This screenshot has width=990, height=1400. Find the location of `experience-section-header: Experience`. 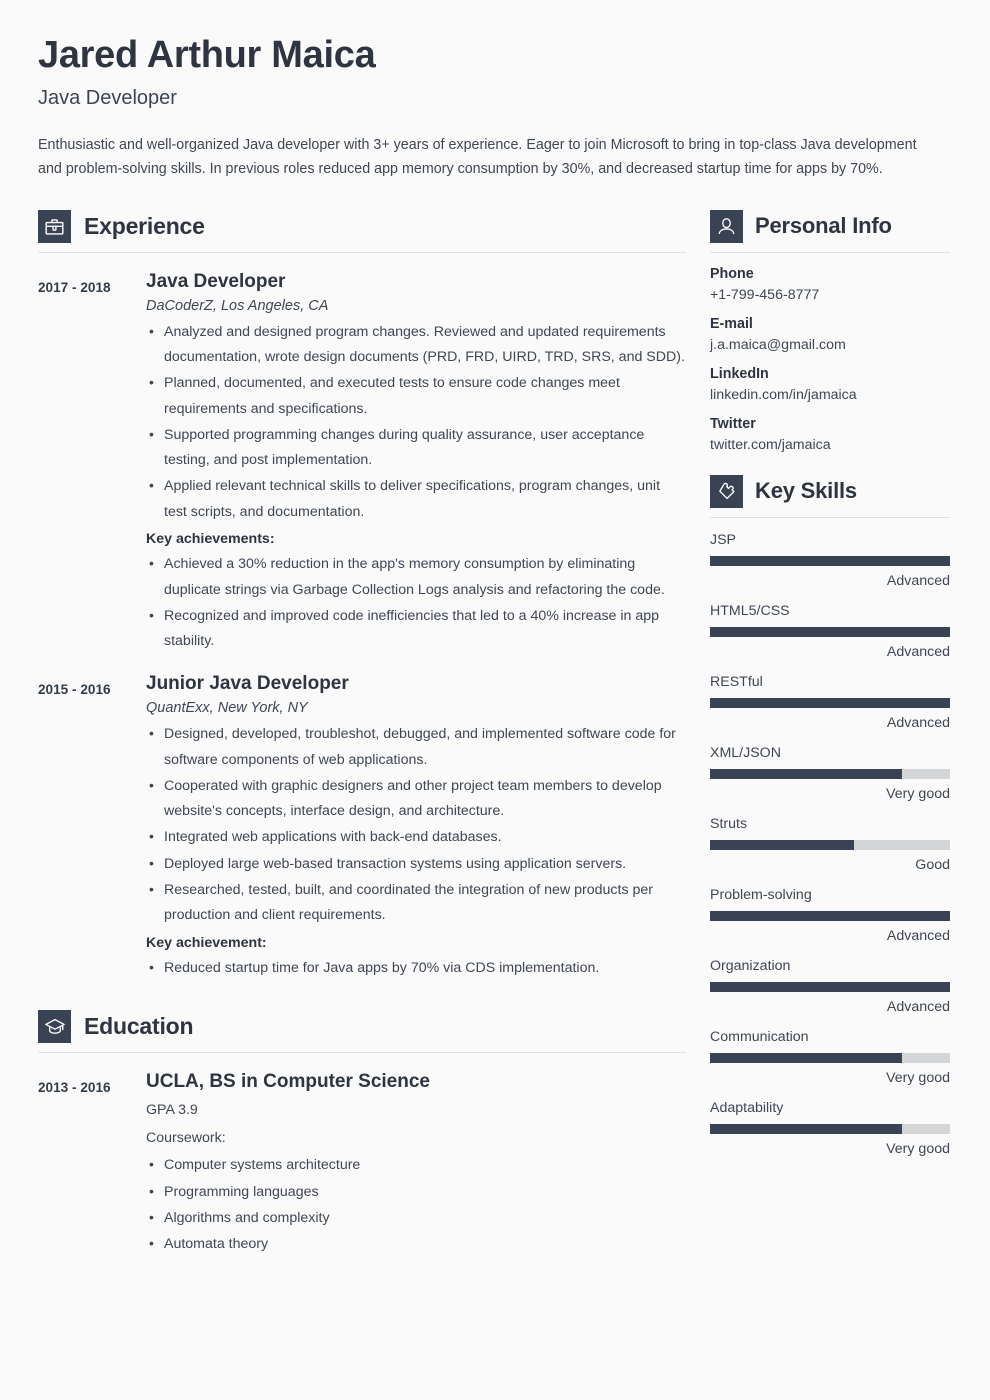

experience-section-header: Experience is located at coordinates (362, 229).